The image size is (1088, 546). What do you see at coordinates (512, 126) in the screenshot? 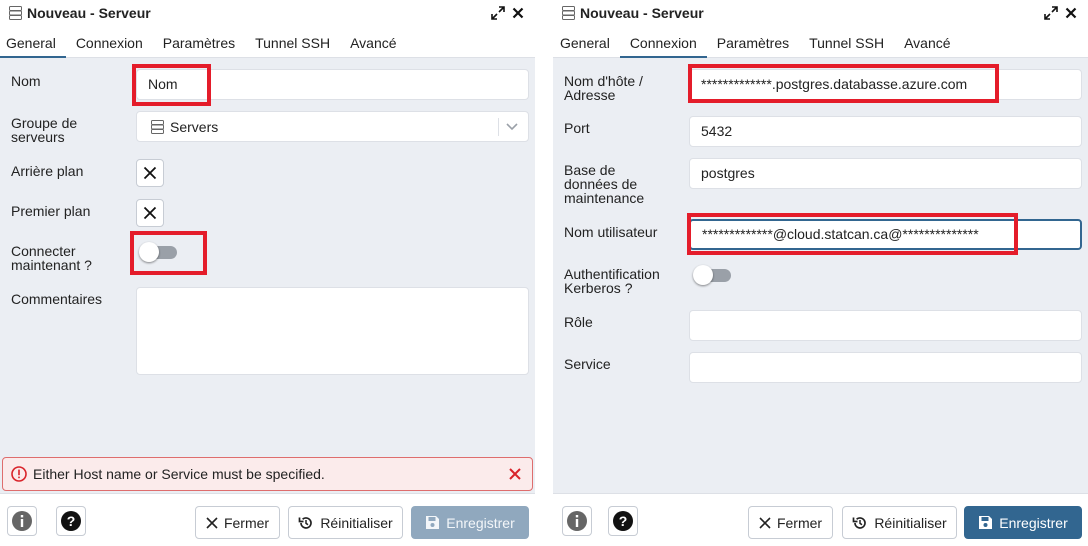
I see `chevron-down-icon` at bounding box center [512, 126].